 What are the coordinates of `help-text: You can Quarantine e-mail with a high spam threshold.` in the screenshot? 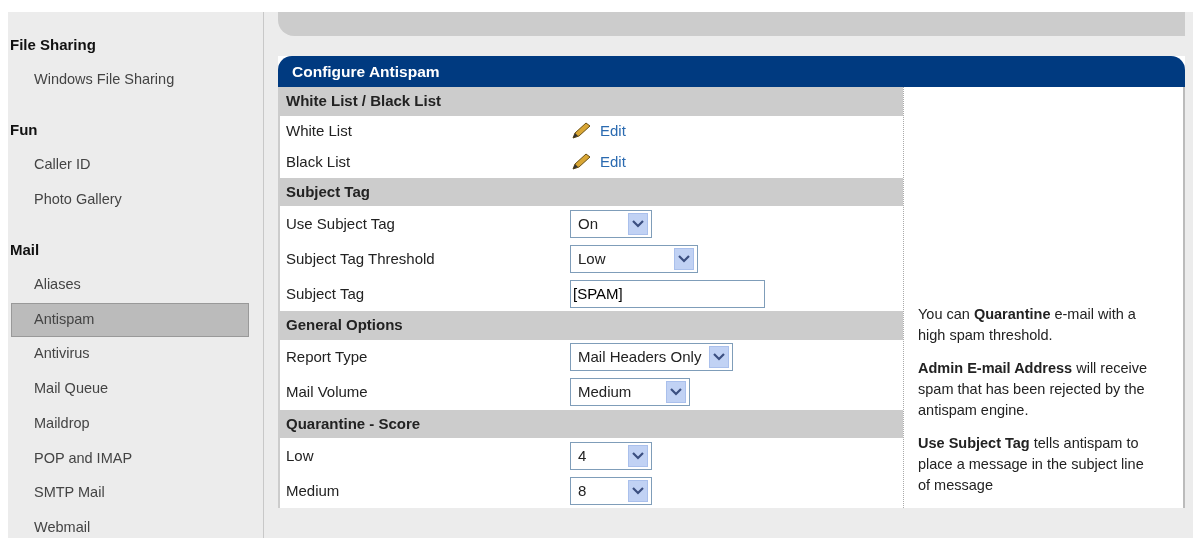 It's located at (1027, 325).